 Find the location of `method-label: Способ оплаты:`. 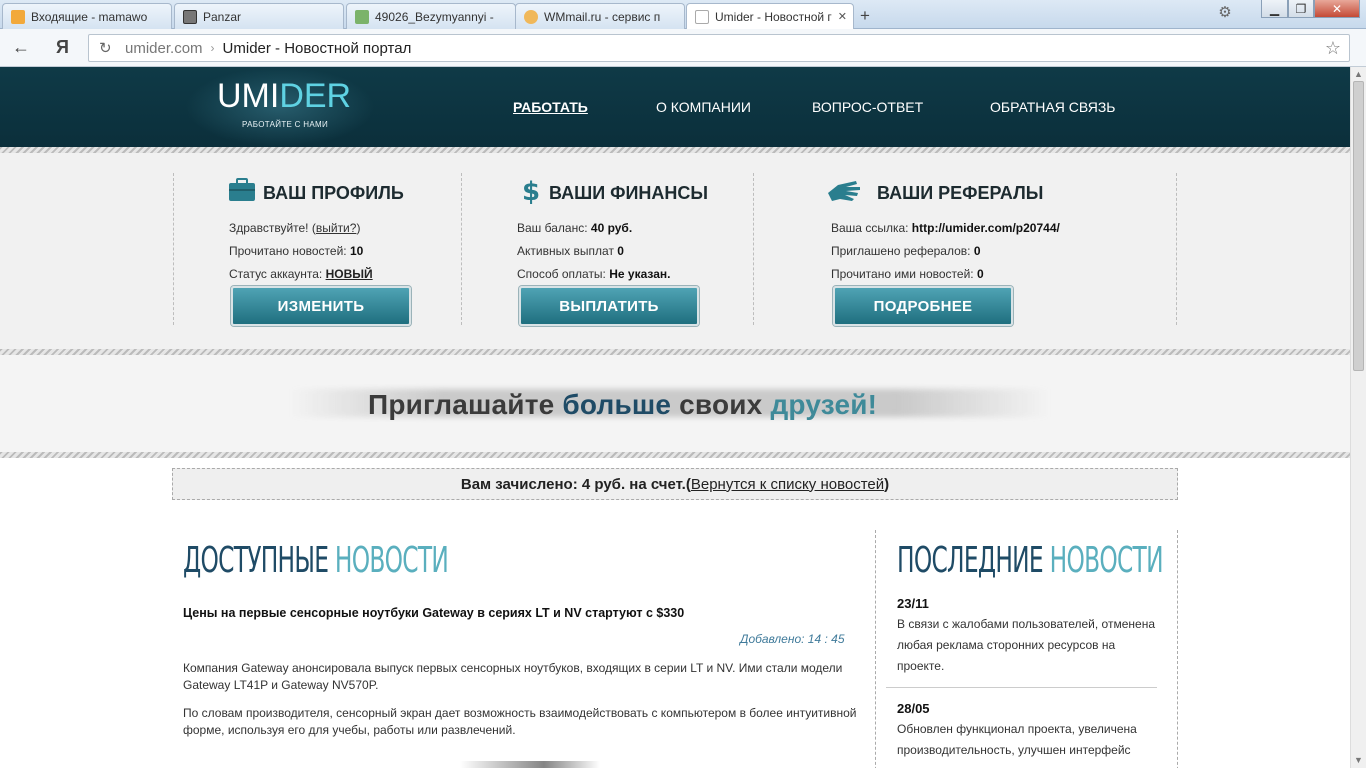

method-label: Способ оплаты: is located at coordinates (563, 274).